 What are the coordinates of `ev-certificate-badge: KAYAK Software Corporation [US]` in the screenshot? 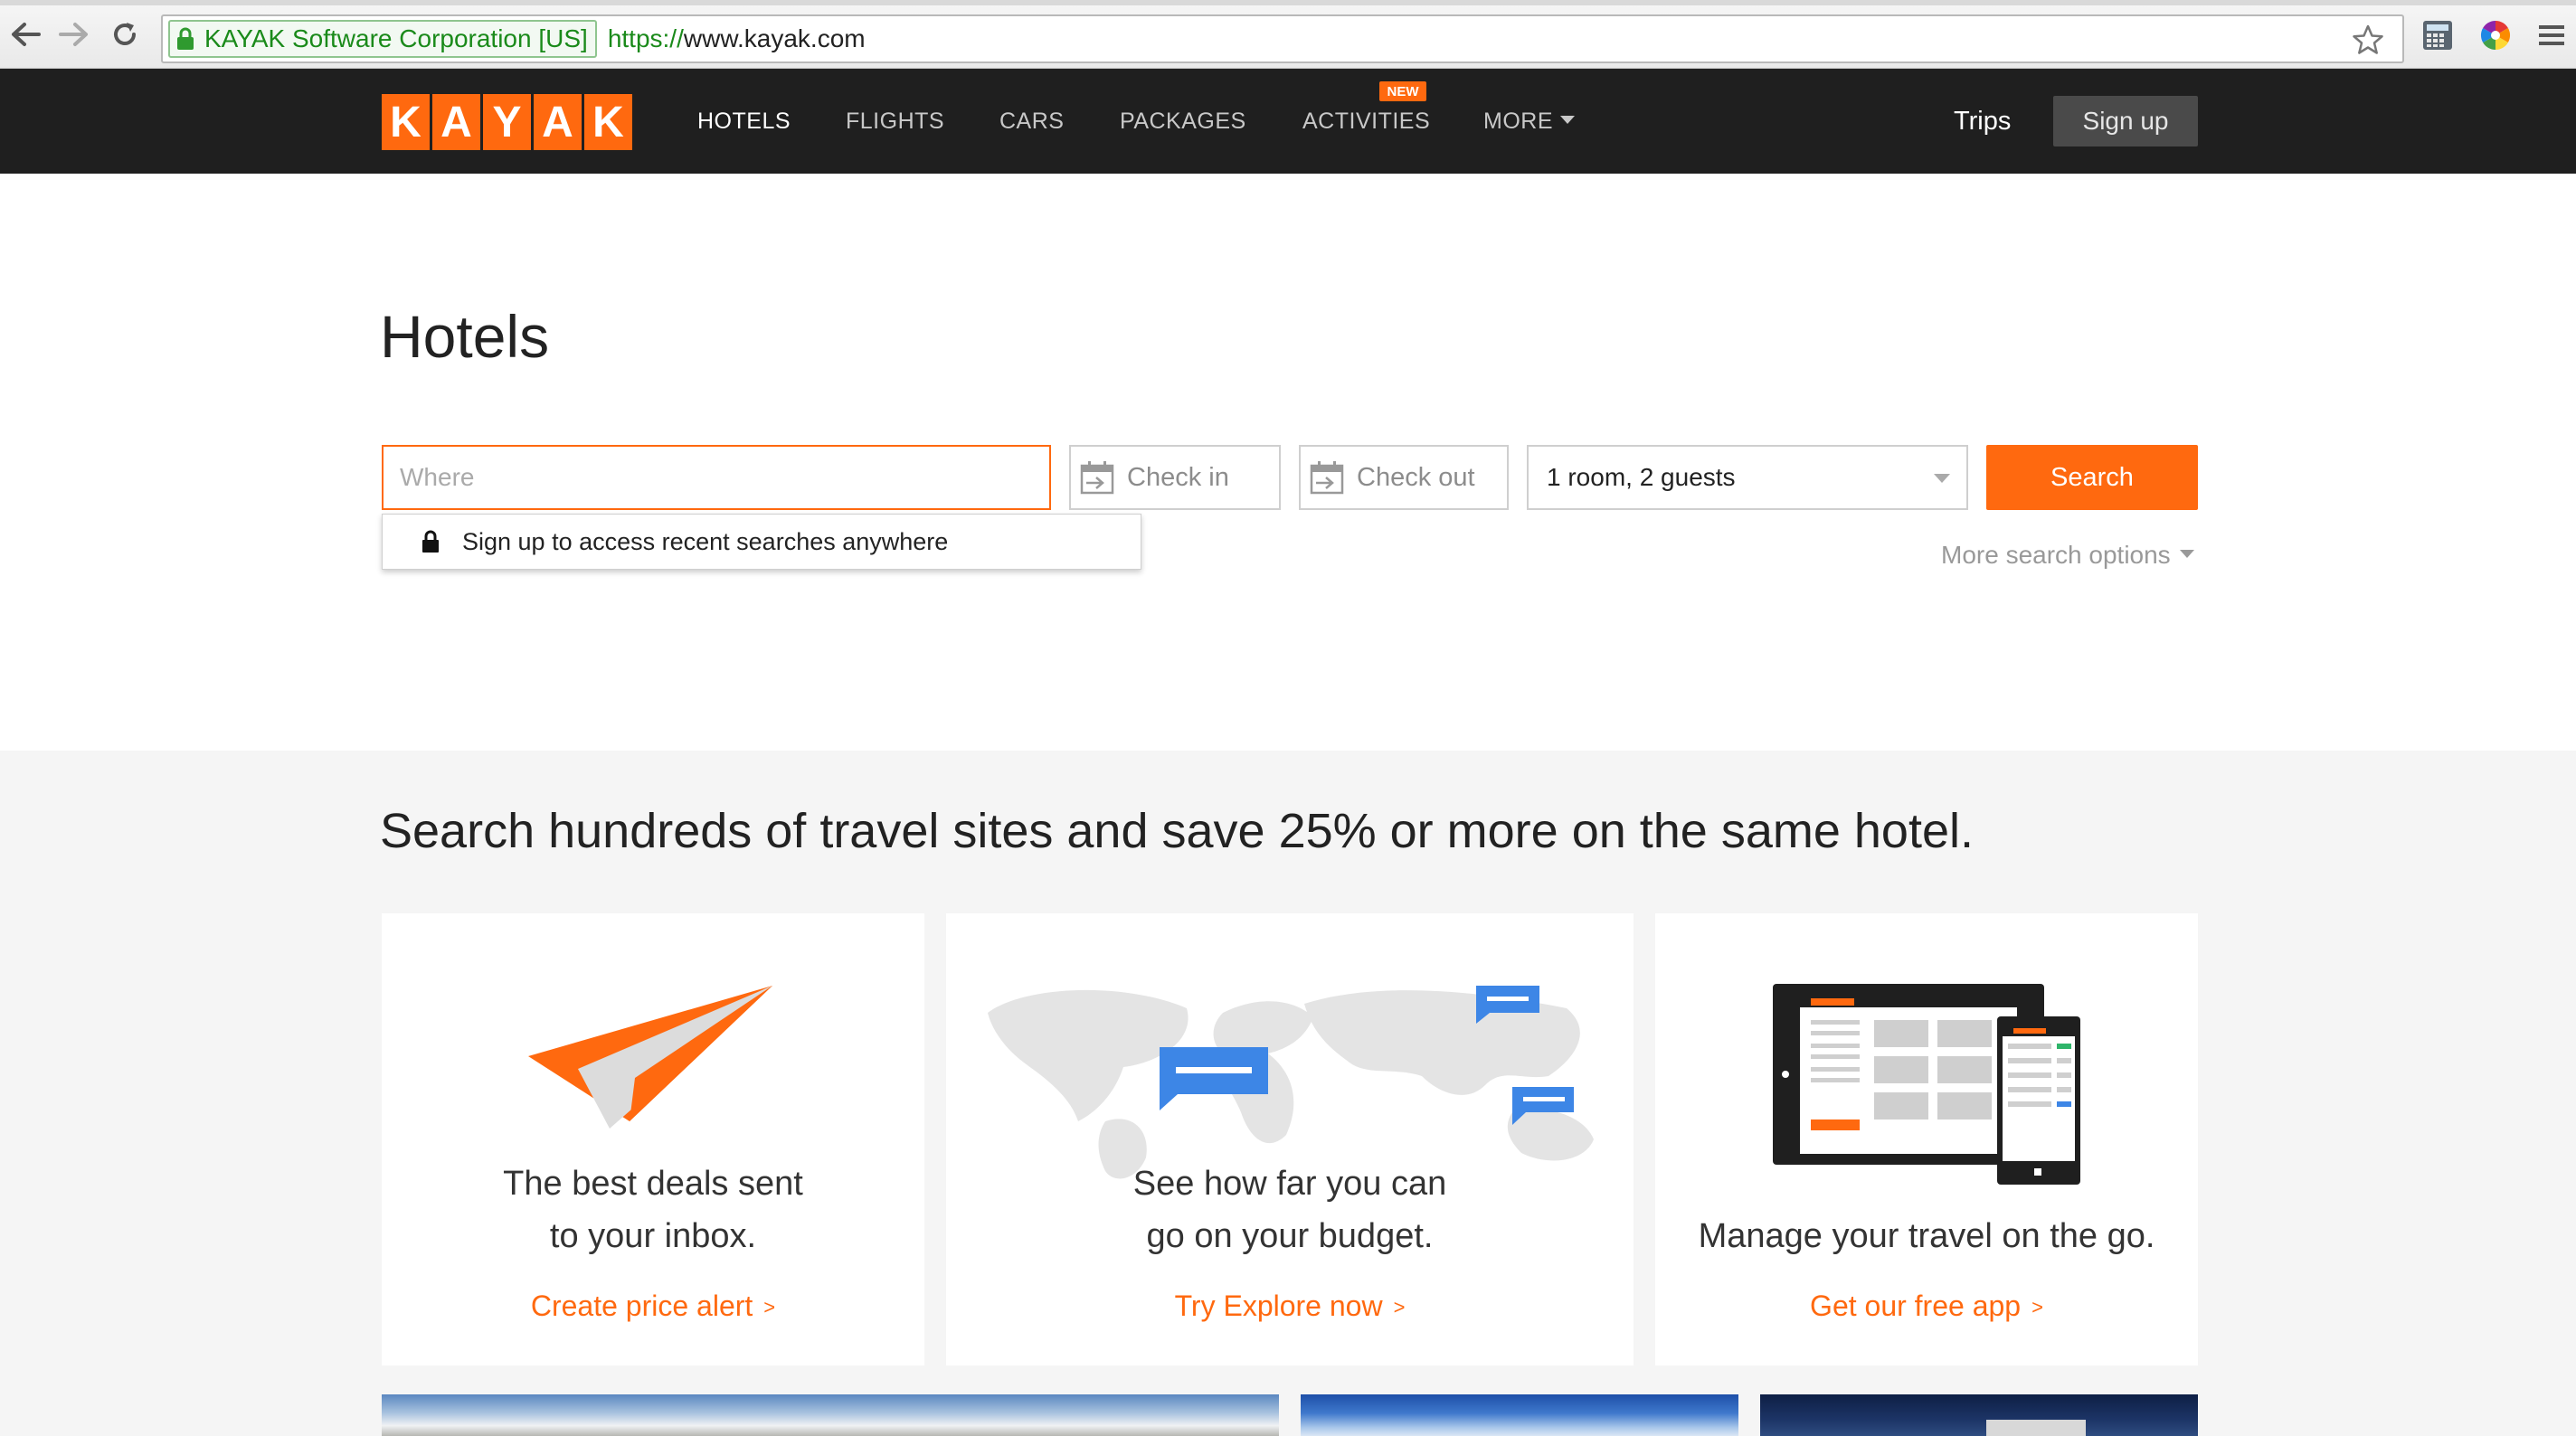 It's located at (383, 39).